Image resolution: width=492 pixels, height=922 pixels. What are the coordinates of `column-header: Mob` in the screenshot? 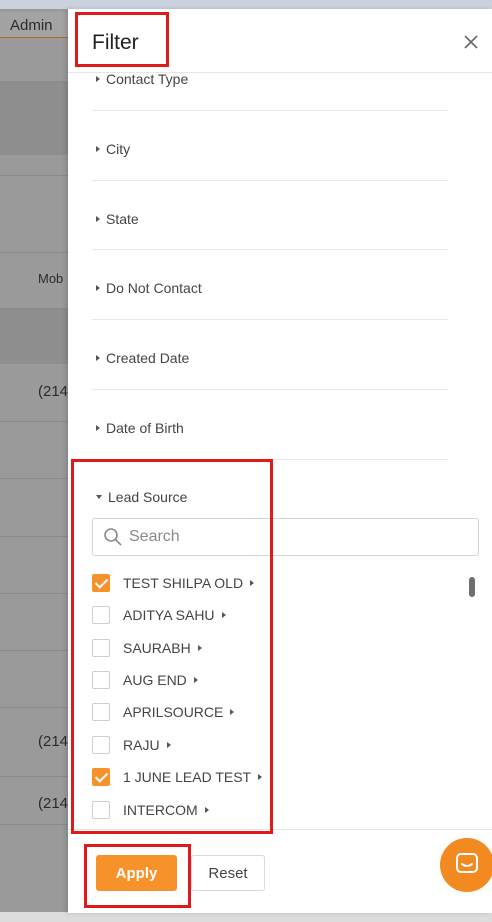 It's located at (51, 278).